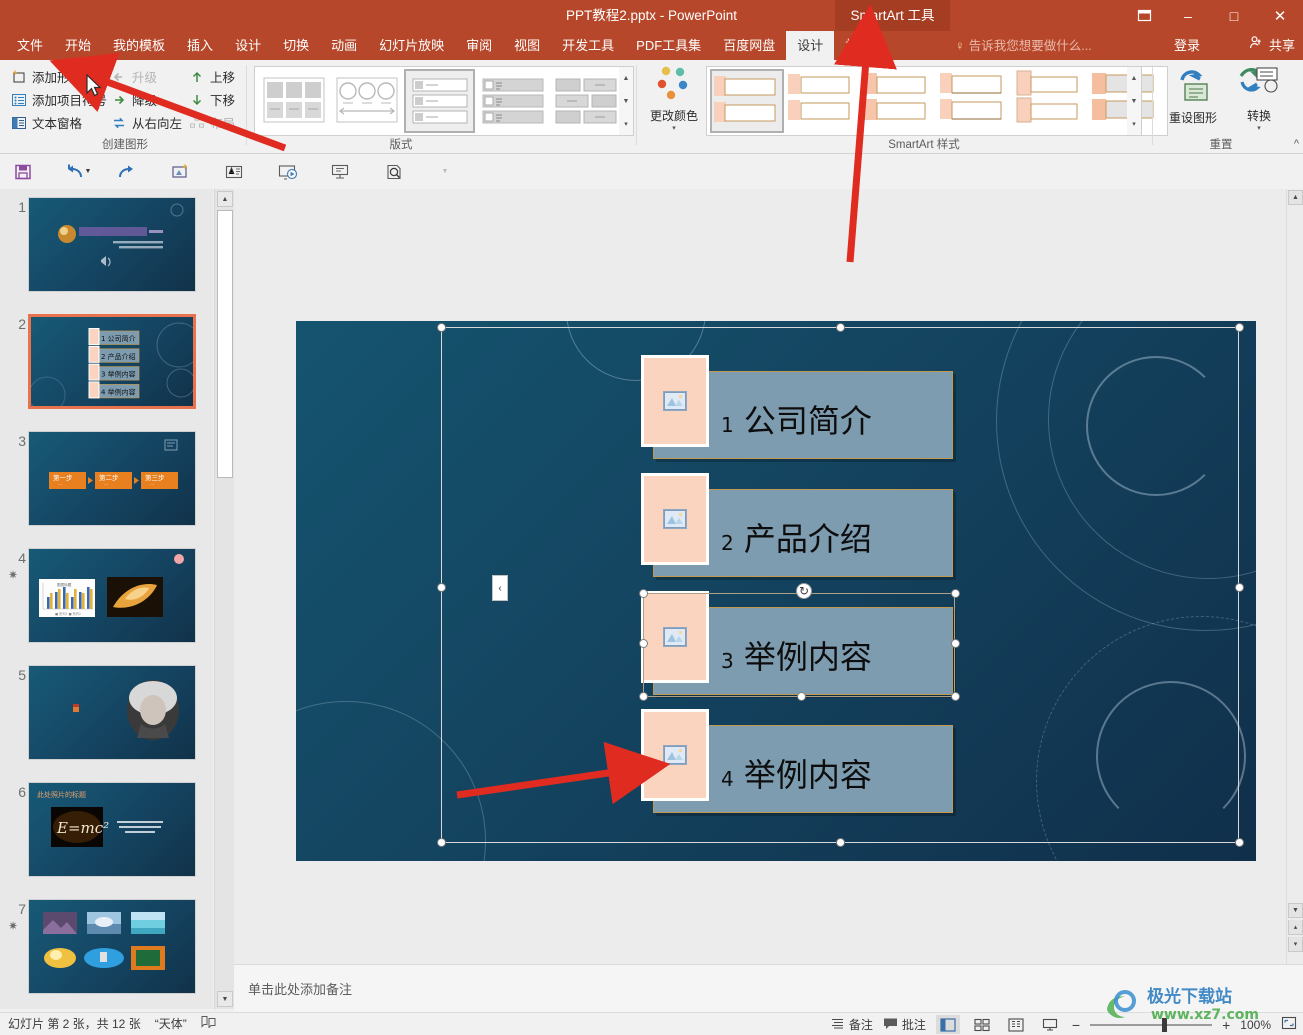 This screenshot has width=1303, height=1035. Describe the element at coordinates (344, 45) in the screenshot. I see `ribbon-tab-6: 动画` at that location.